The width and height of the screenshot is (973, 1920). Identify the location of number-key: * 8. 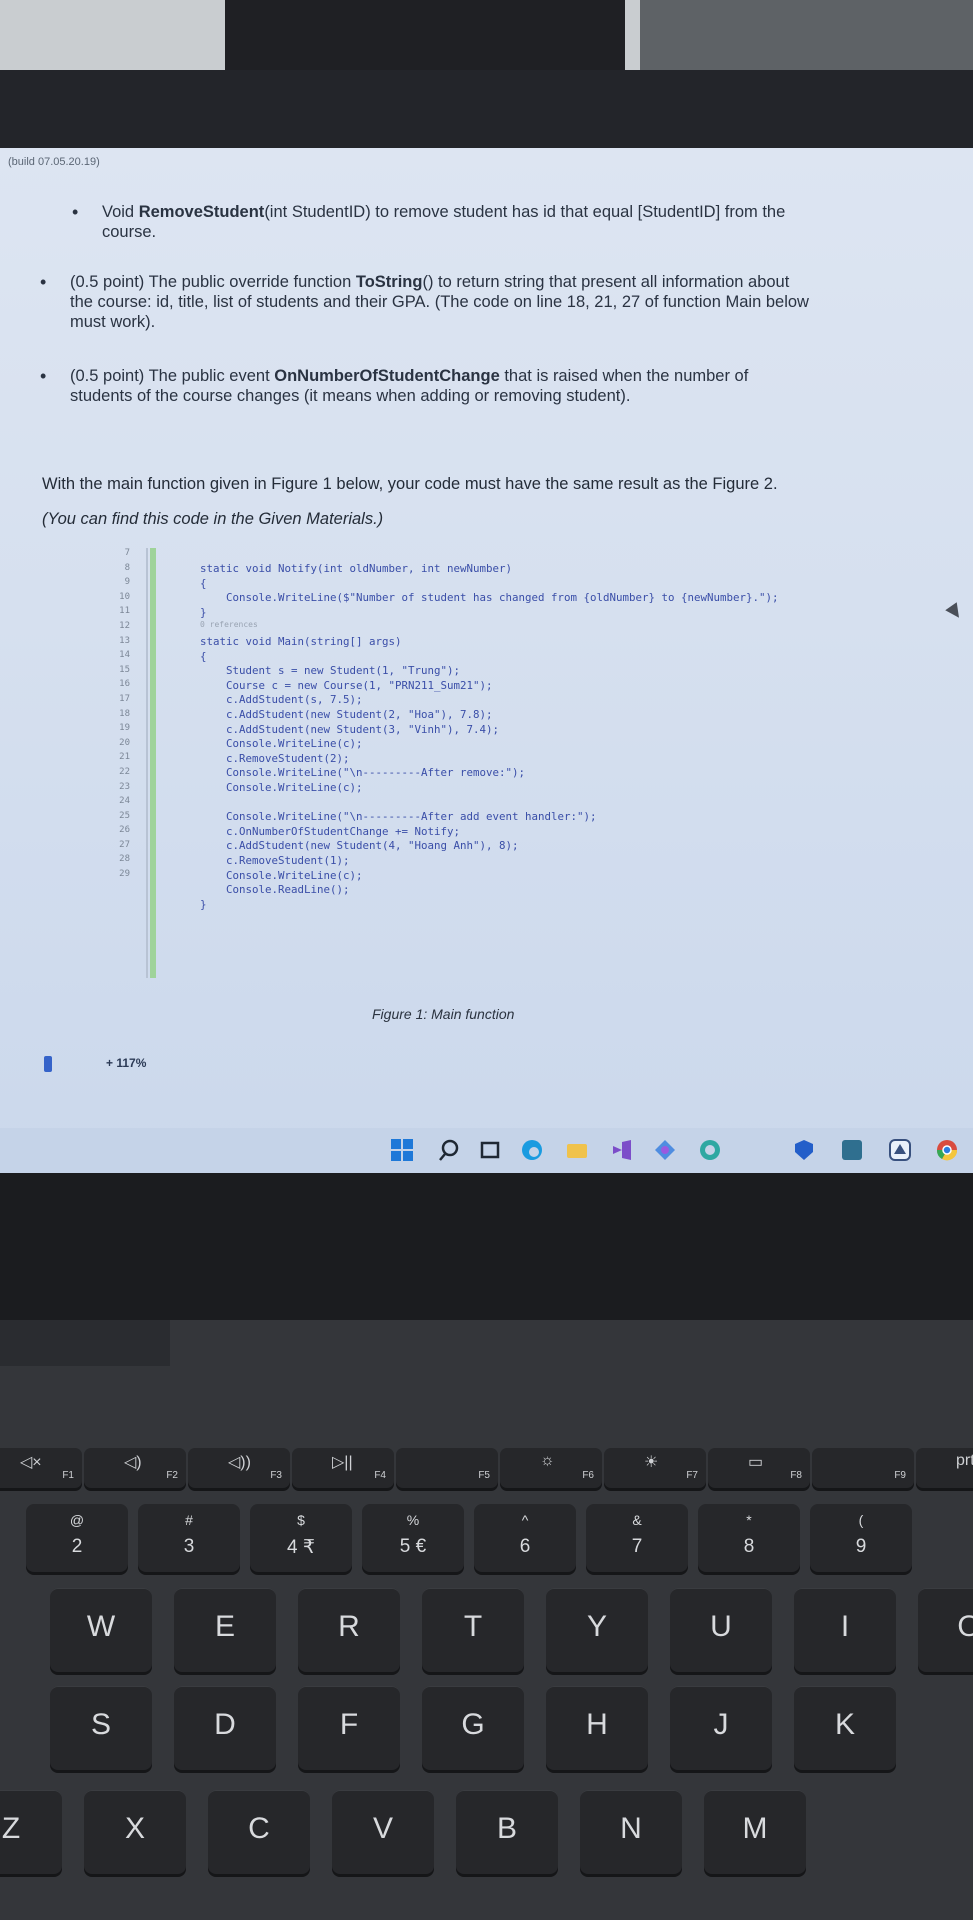
(749, 1538).